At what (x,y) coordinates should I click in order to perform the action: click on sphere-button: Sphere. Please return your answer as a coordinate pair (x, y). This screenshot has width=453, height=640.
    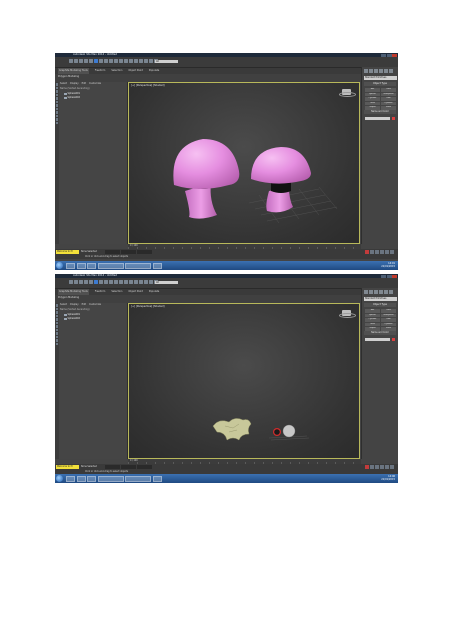
    Looking at the image, I should click on (372, 315).